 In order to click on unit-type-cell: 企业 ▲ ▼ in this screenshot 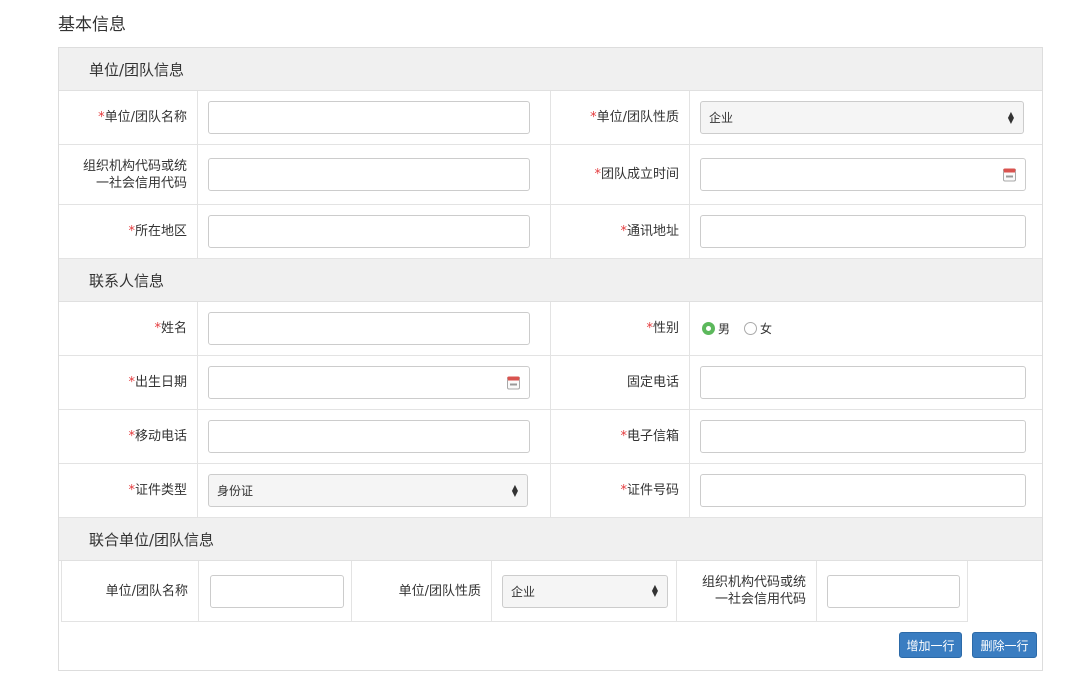, I will do `click(865, 117)`.